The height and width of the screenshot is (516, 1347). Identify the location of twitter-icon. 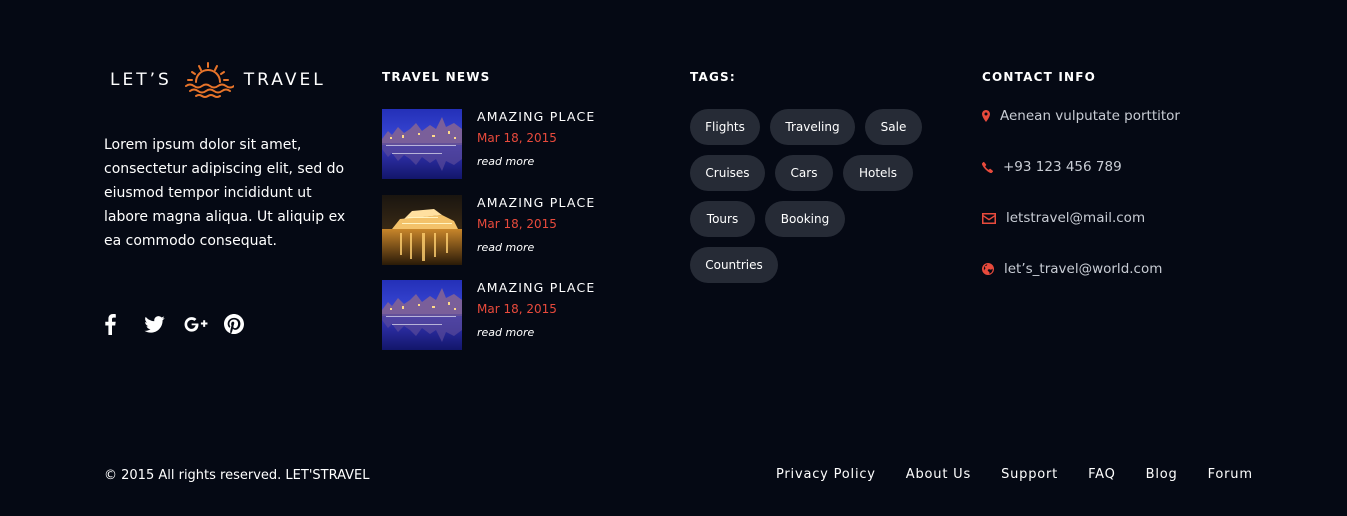
(164, 324).